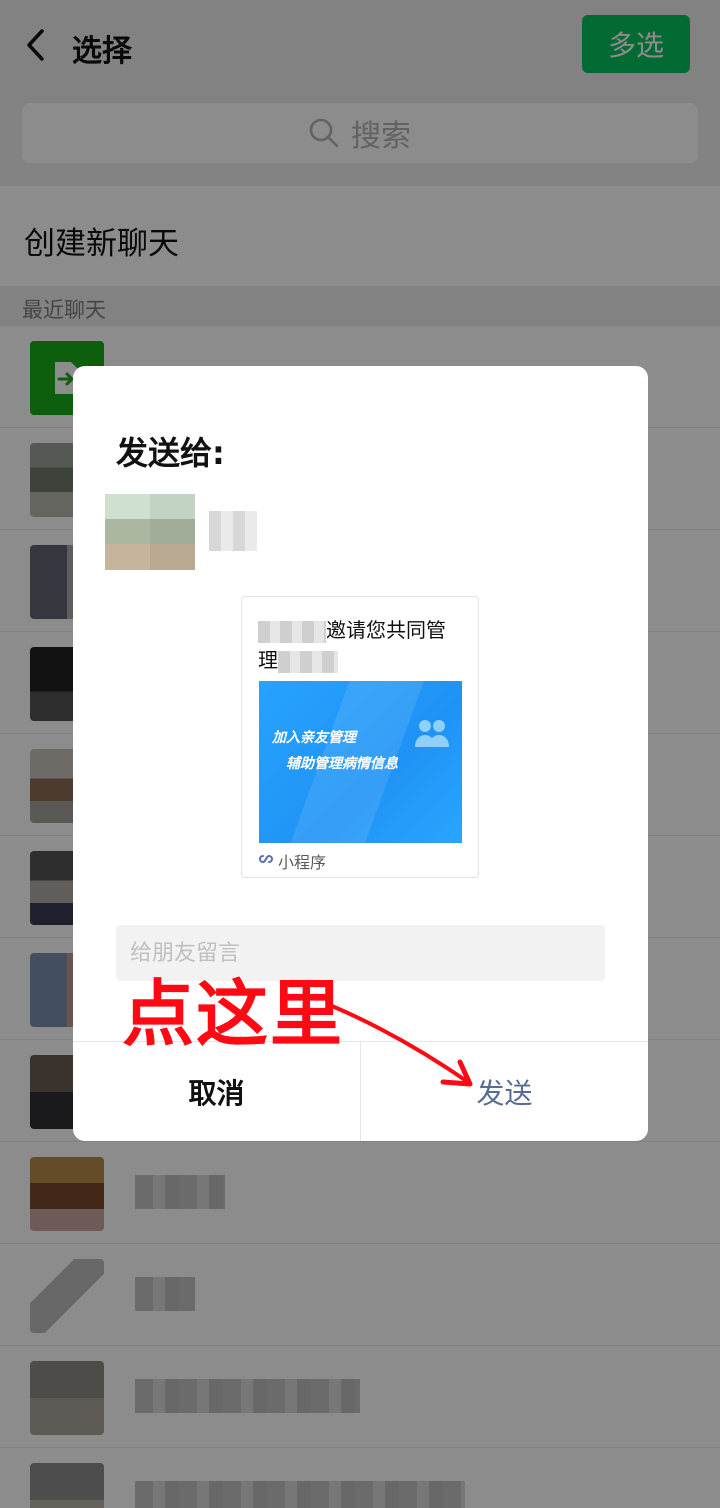 This screenshot has width=720, height=1508. Describe the element at coordinates (314, 738) in the screenshot. I see `card-image-line1: 加入亲友管理` at that location.